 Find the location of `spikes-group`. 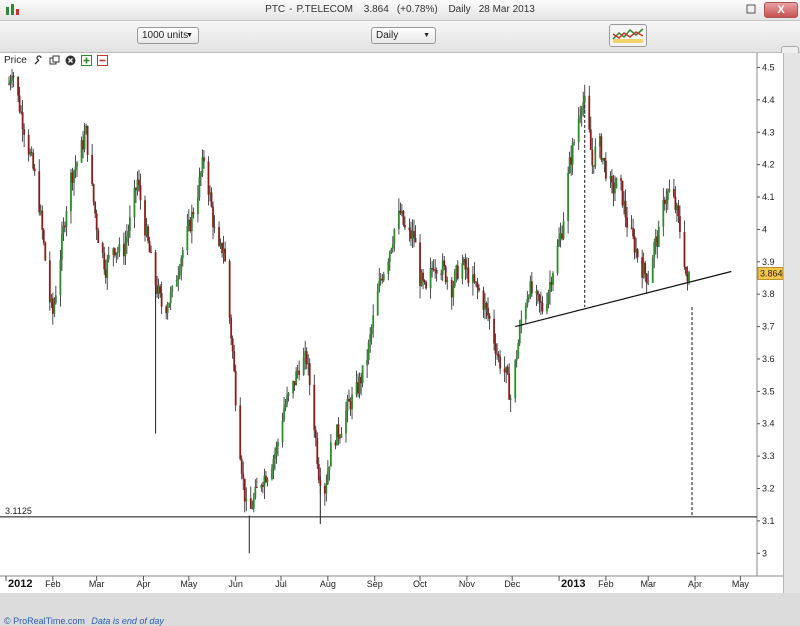

spikes-group is located at coordinates (238, 418).